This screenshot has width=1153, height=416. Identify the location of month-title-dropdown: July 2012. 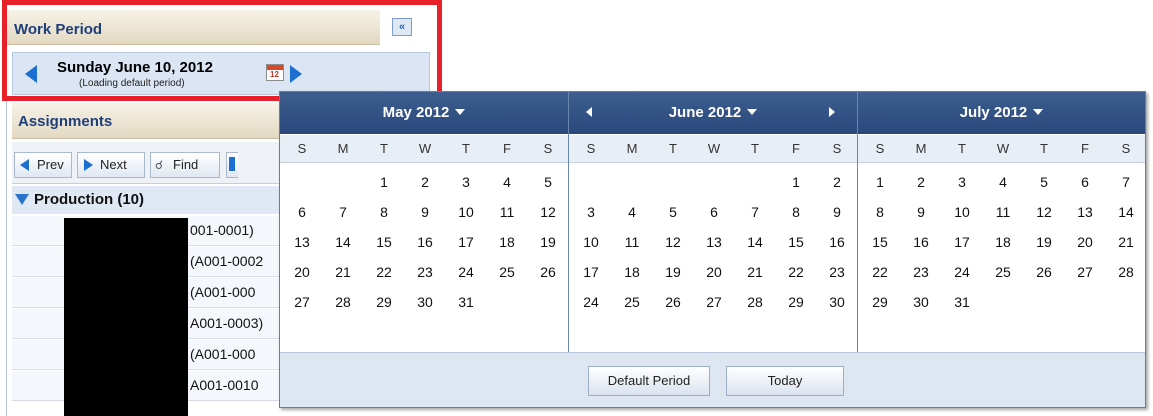
(1001, 112).